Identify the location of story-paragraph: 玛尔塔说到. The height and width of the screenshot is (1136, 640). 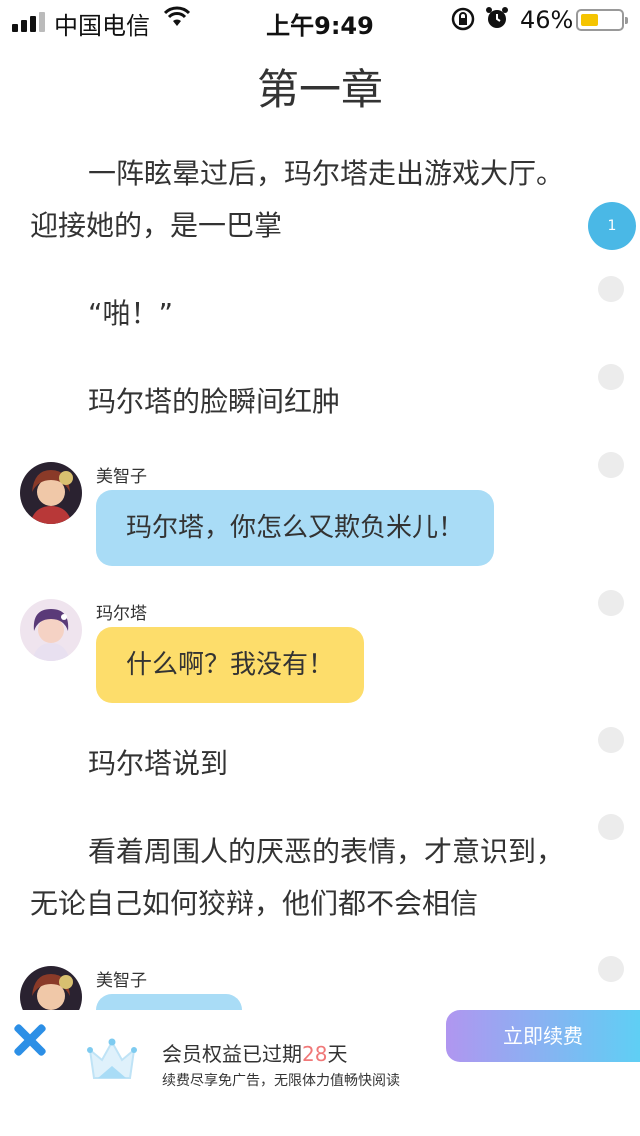
(310, 764).